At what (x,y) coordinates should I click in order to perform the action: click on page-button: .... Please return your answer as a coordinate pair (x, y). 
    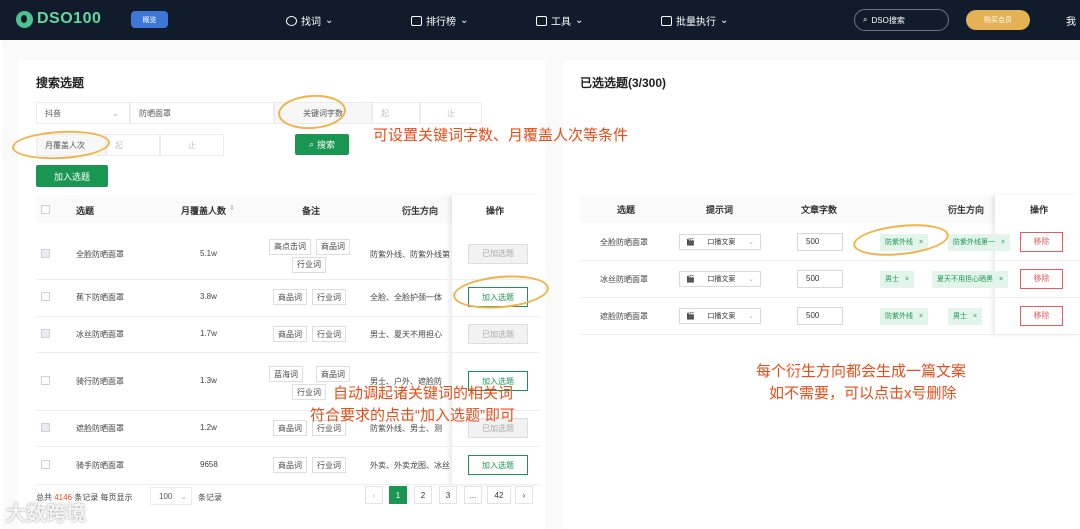
    Looking at the image, I should click on (473, 495).